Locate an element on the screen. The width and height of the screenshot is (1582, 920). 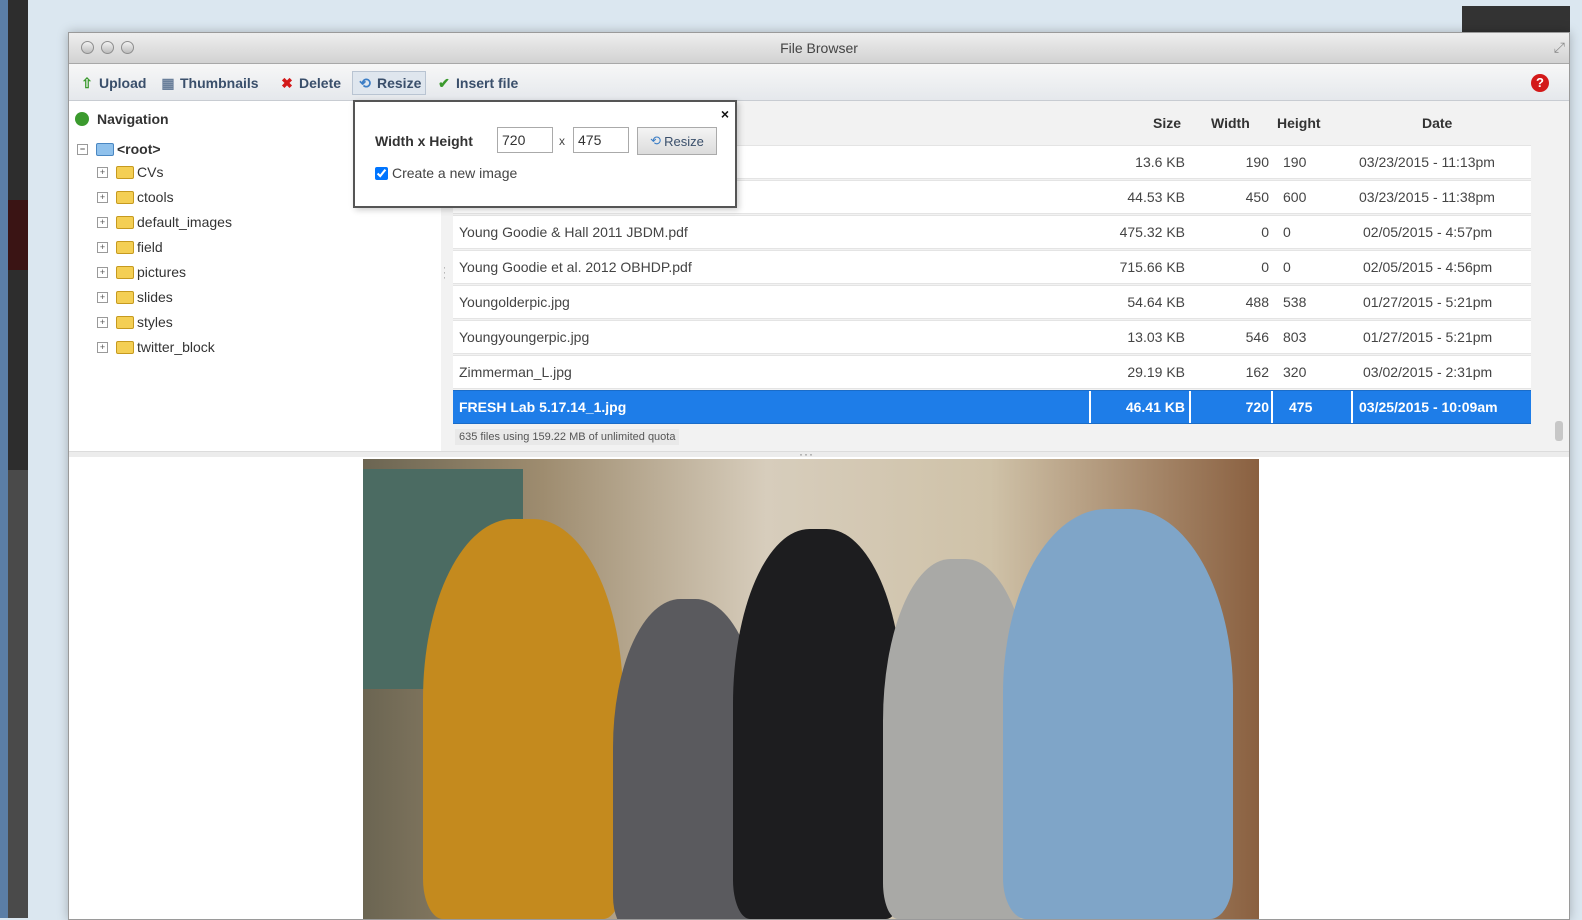
column-header-width: Width is located at coordinates (1230, 123).